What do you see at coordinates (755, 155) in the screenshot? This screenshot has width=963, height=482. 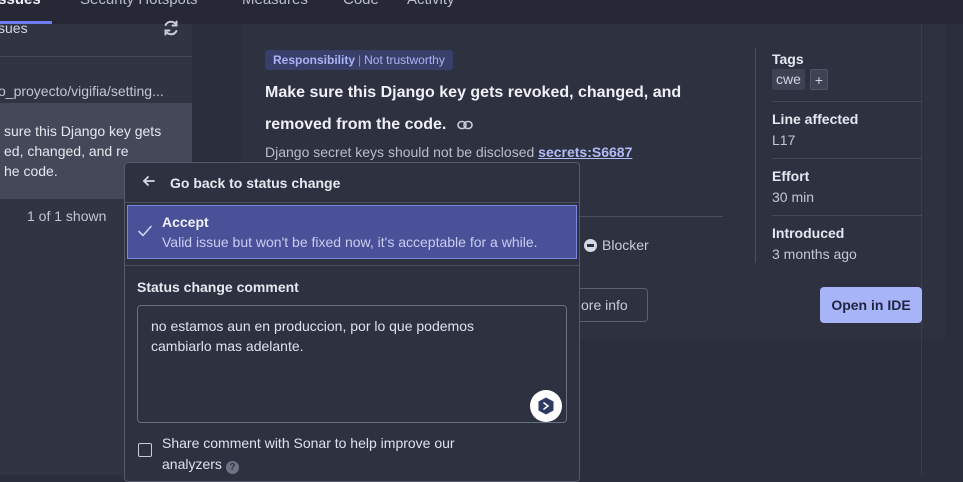 I see `meta-divider` at bounding box center [755, 155].